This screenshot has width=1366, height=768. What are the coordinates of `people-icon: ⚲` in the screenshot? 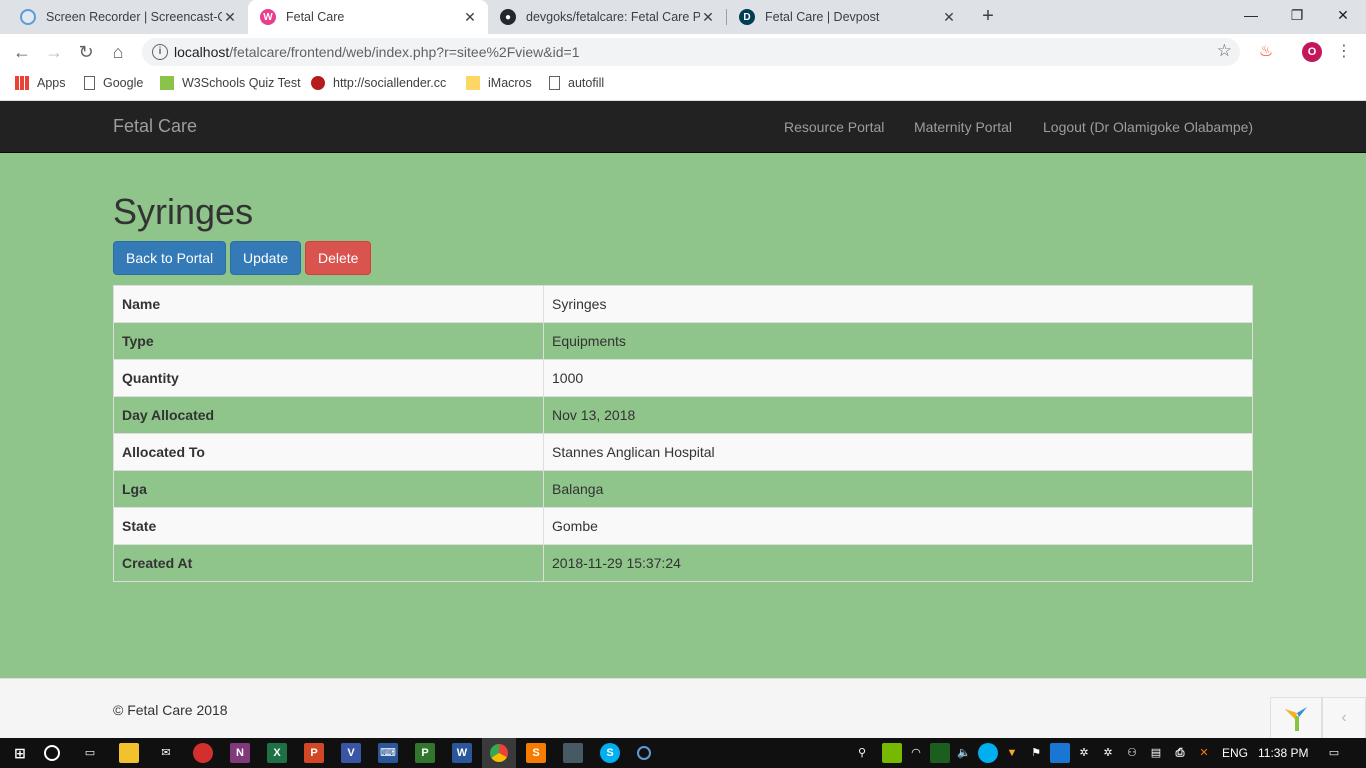 It's located at (862, 753).